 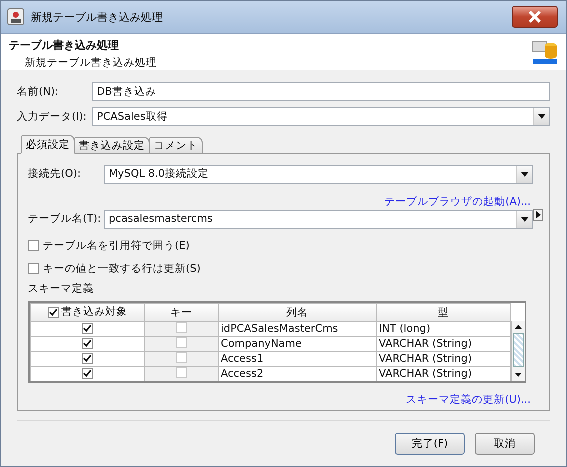 I want to click on finish-button: 完了(F), so click(x=430, y=443).